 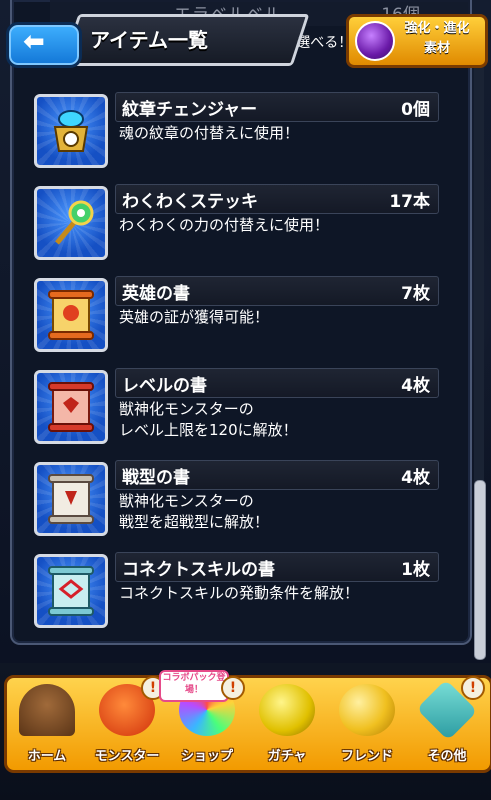 What do you see at coordinates (194, 522) in the screenshot?
I see `item-desc-line2: 戦型を超戦型に解放！` at bounding box center [194, 522].